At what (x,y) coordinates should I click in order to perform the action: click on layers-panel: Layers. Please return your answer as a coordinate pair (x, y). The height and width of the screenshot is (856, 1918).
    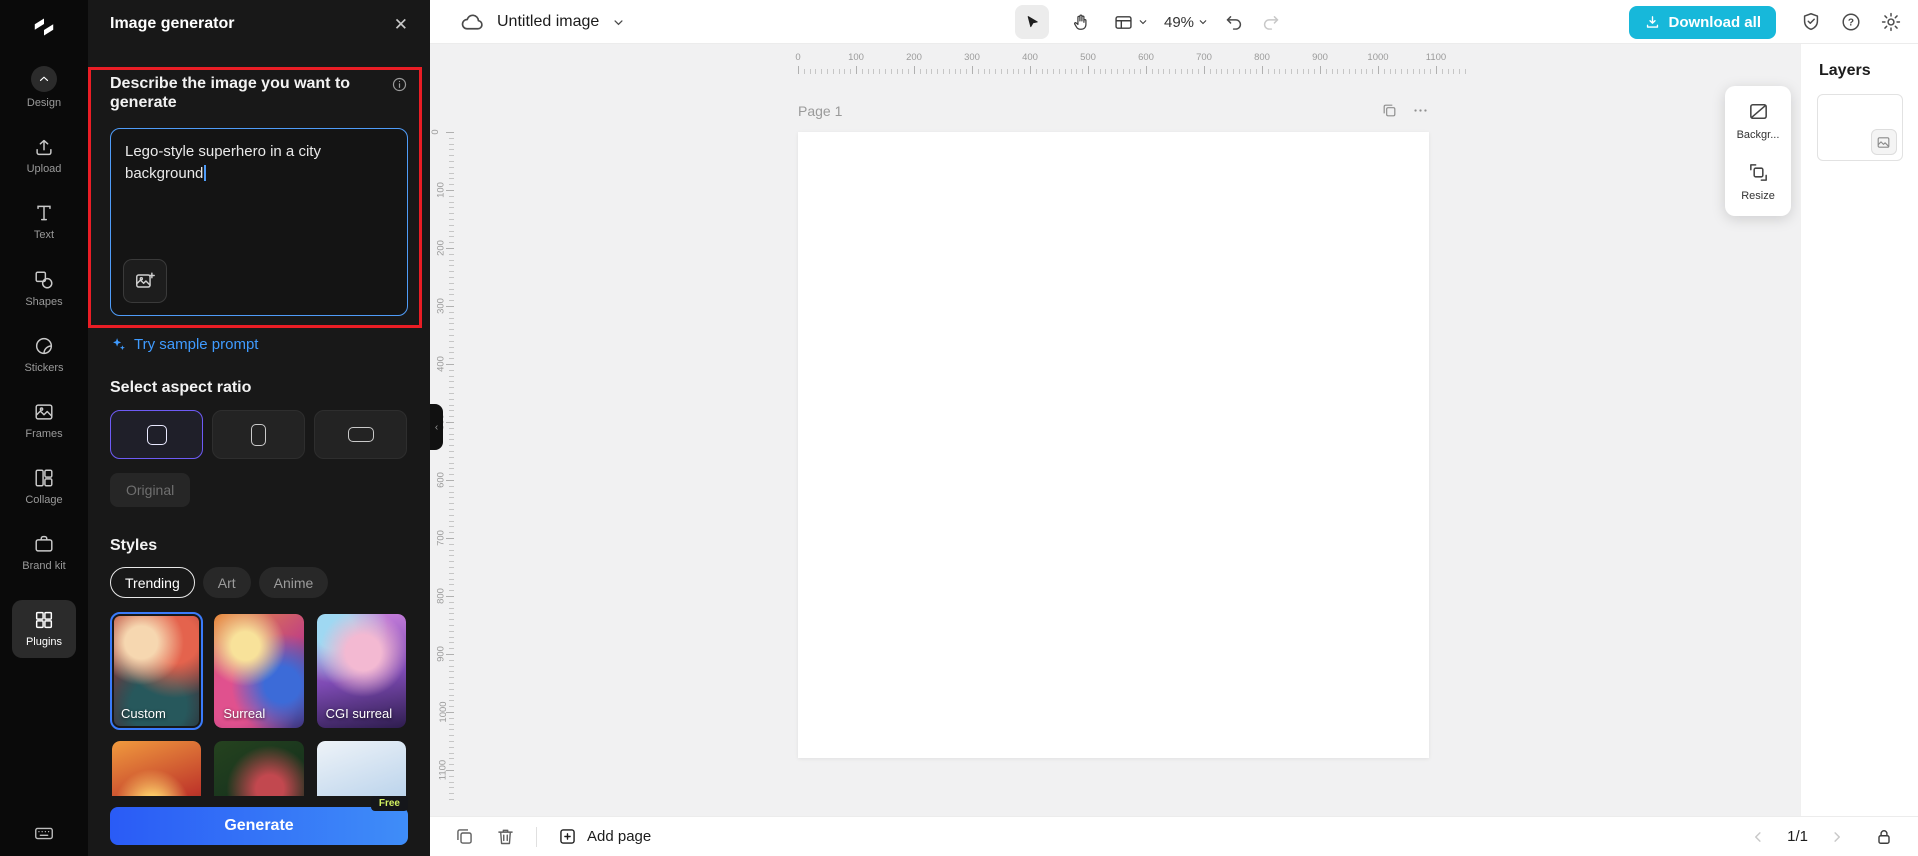
    Looking at the image, I should click on (1859, 430).